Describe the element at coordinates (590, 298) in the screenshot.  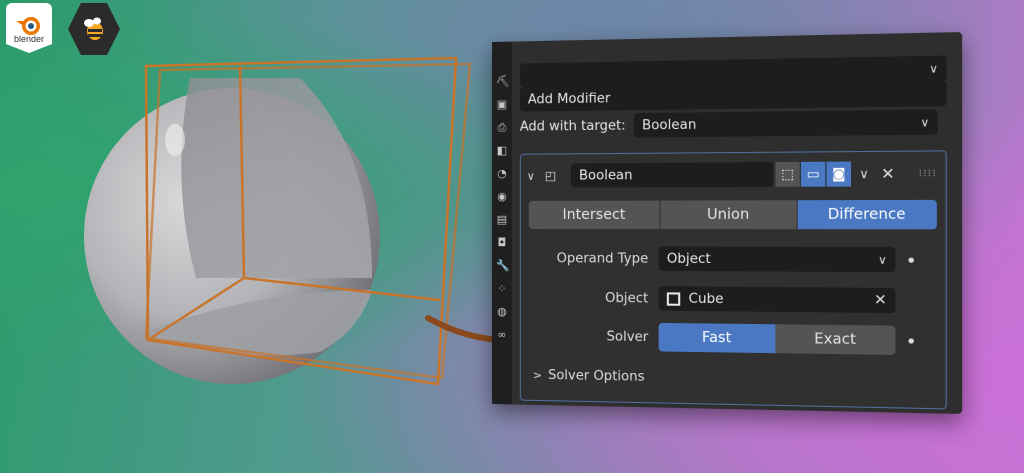
I see `object-label: Object` at that location.